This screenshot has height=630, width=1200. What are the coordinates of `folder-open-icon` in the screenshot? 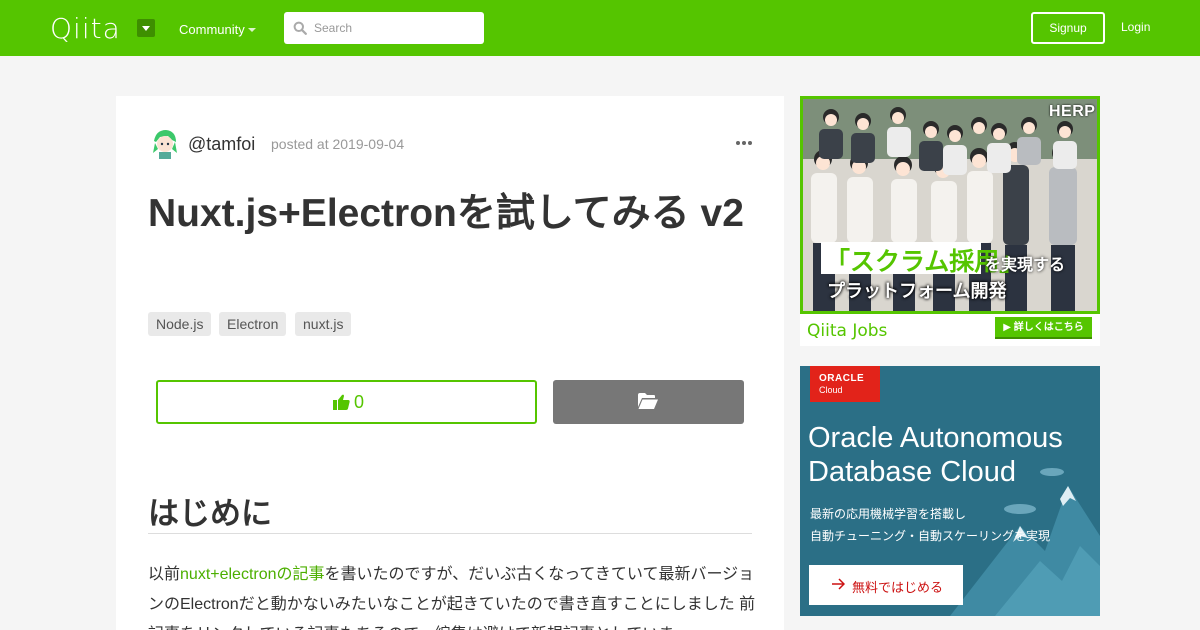 It's located at (648, 401).